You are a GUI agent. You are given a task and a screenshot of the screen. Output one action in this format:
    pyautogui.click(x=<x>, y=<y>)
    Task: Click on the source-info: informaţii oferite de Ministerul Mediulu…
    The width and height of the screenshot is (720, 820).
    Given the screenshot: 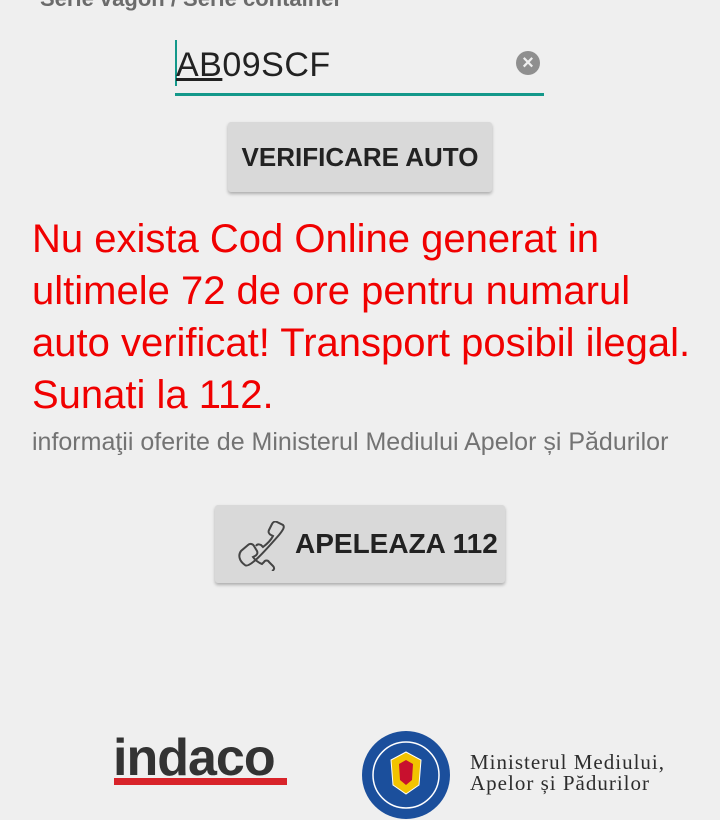 What is the action you would take?
    pyautogui.click(x=350, y=442)
    